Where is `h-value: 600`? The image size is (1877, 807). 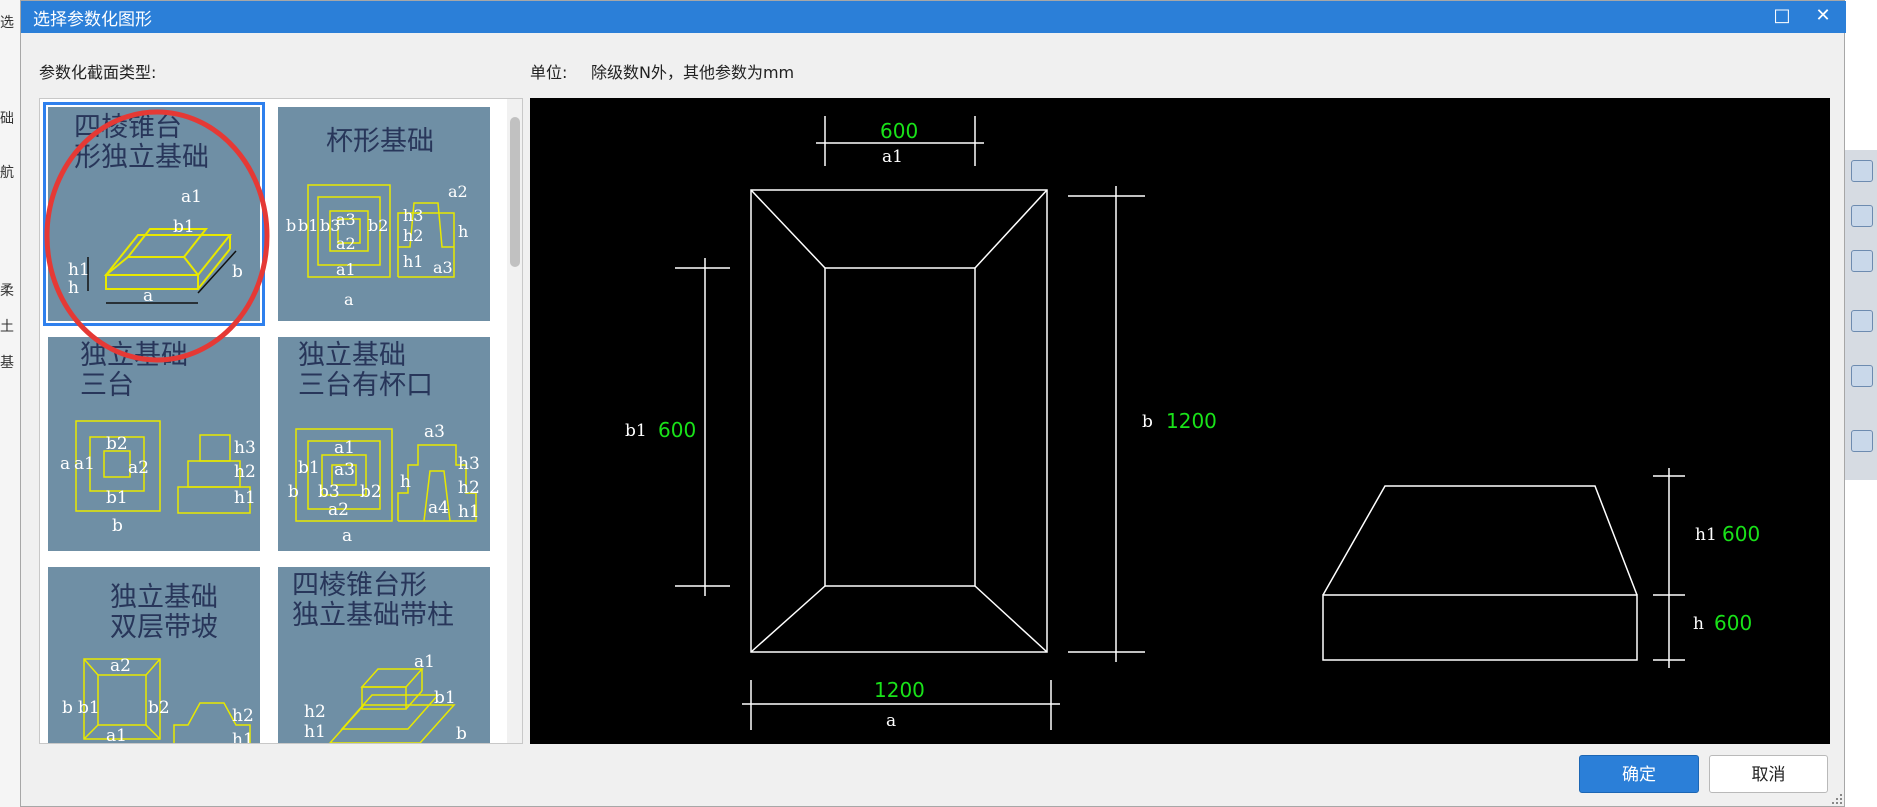 h-value: 600 is located at coordinates (1733, 623).